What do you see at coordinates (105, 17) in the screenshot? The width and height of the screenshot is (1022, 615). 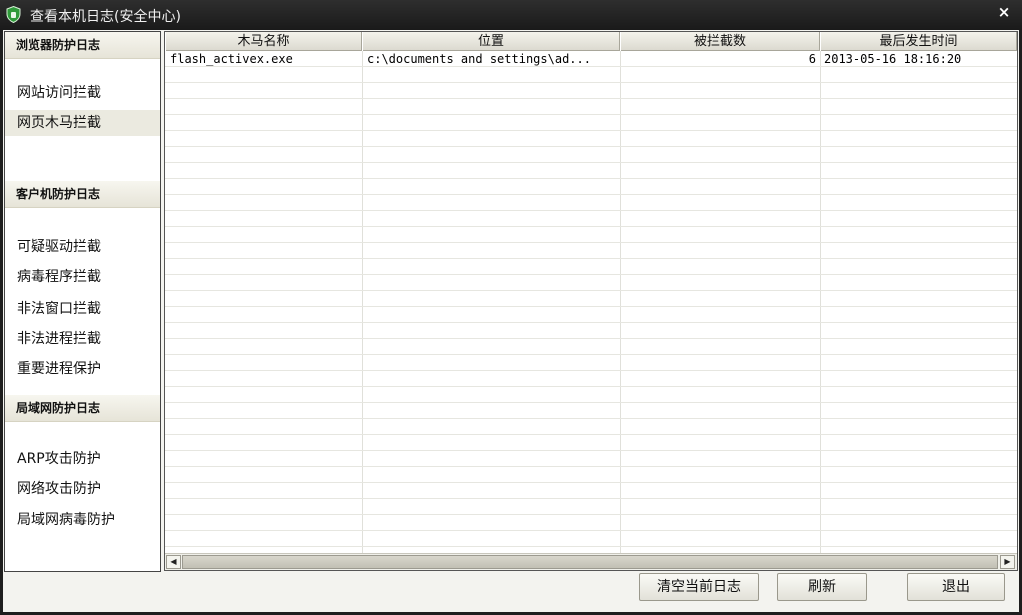 I see `window-title: 查看本机日志(安全中心)` at bounding box center [105, 17].